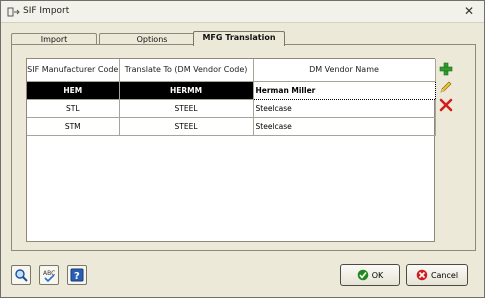  What do you see at coordinates (46, 11) in the screenshot?
I see `window-title: SIF Import` at bounding box center [46, 11].